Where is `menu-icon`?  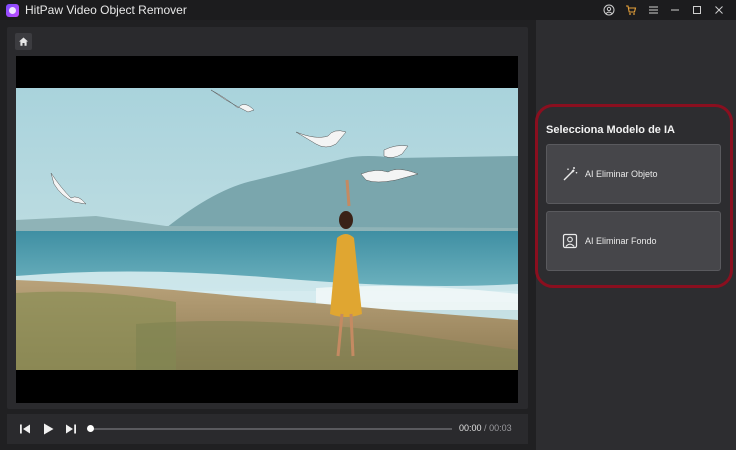
menu-icon is located at coordinates (653, 10).